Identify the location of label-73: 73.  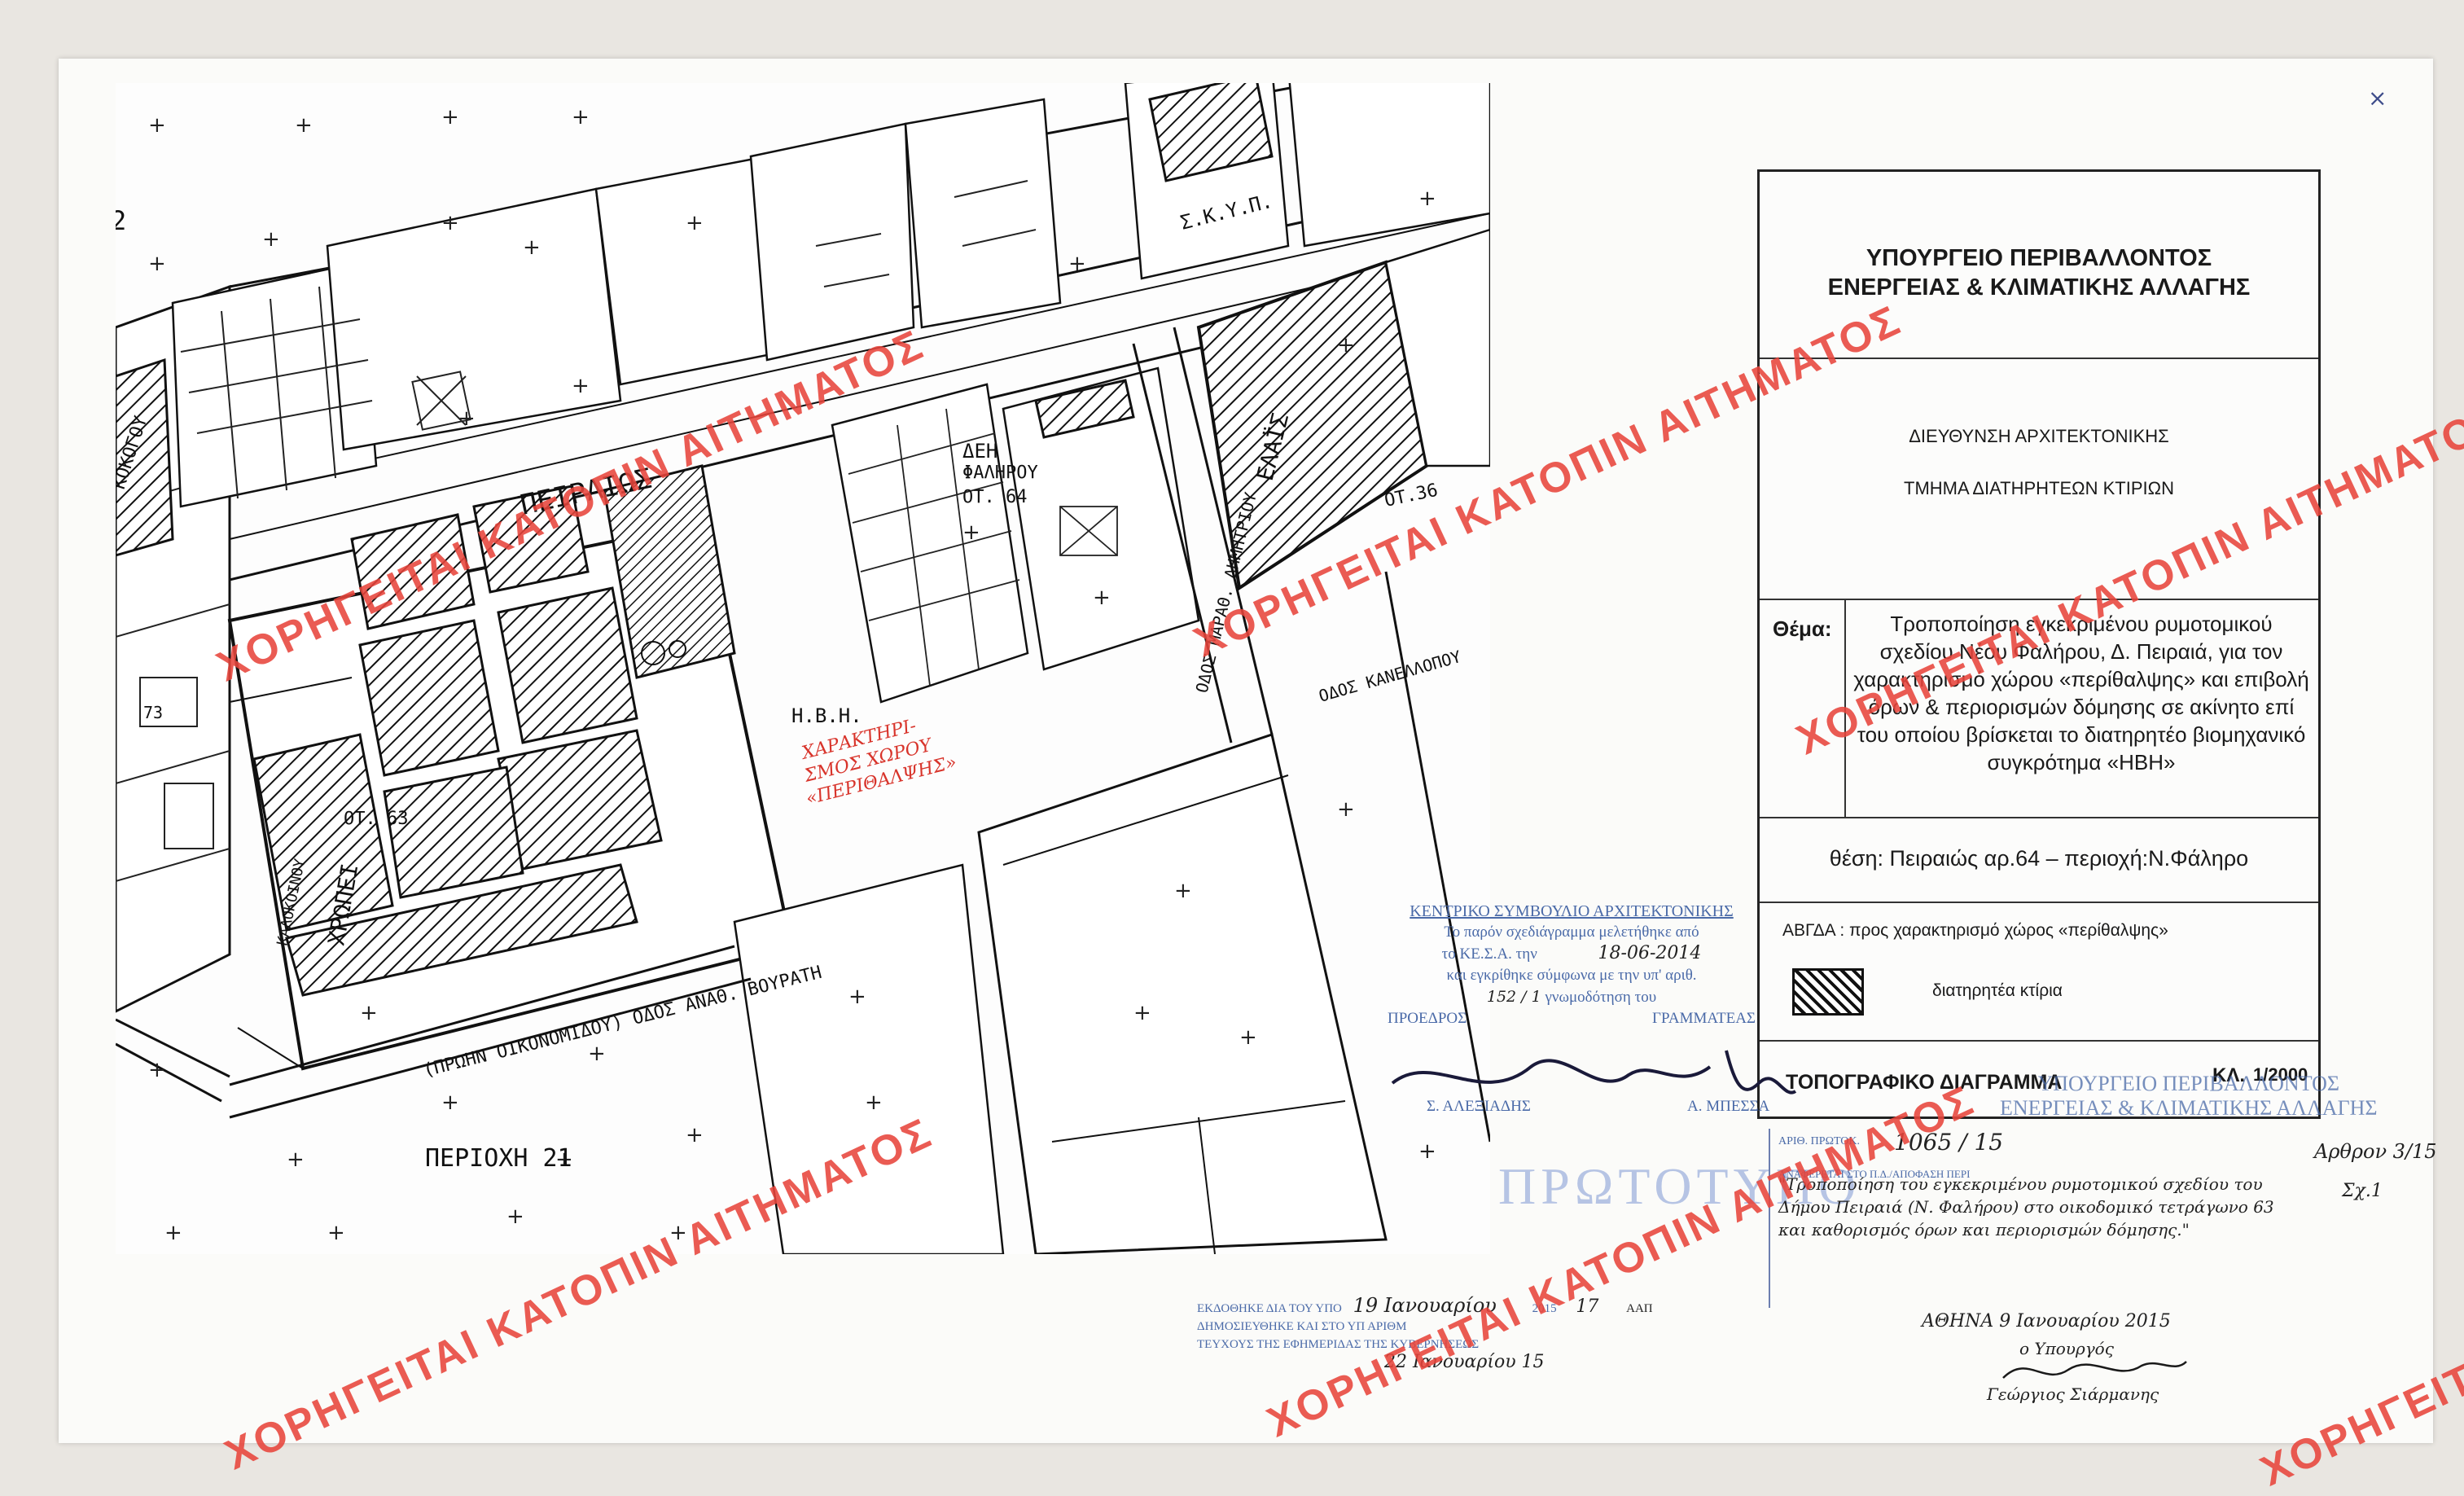
(153, 712).